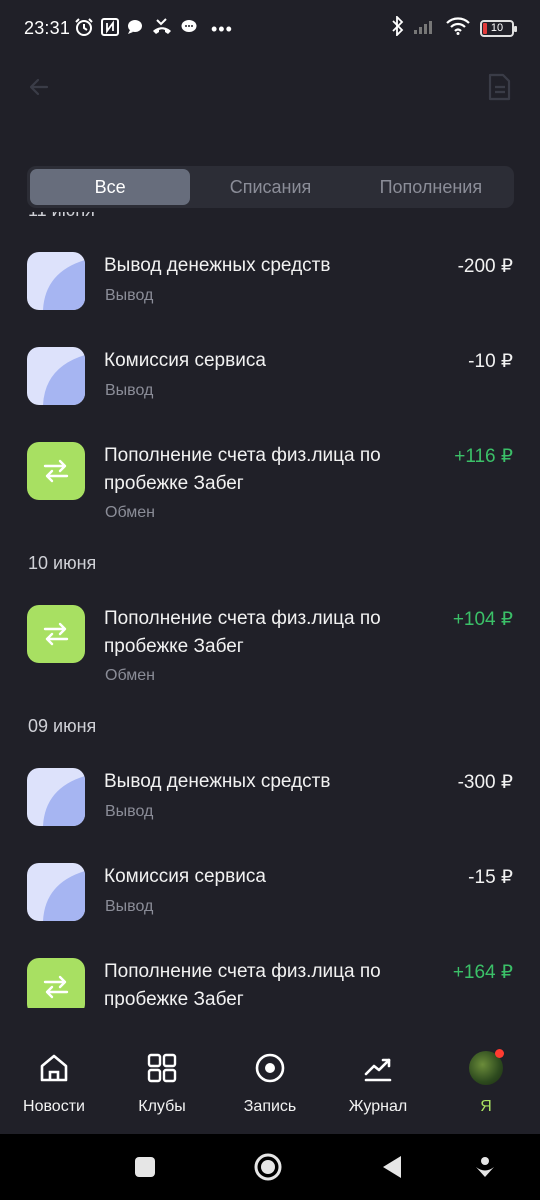  What do you see at coordinates (47, 28) in the screenshot?
I see `status-time: 23:31` at bounding box center [47, 28].